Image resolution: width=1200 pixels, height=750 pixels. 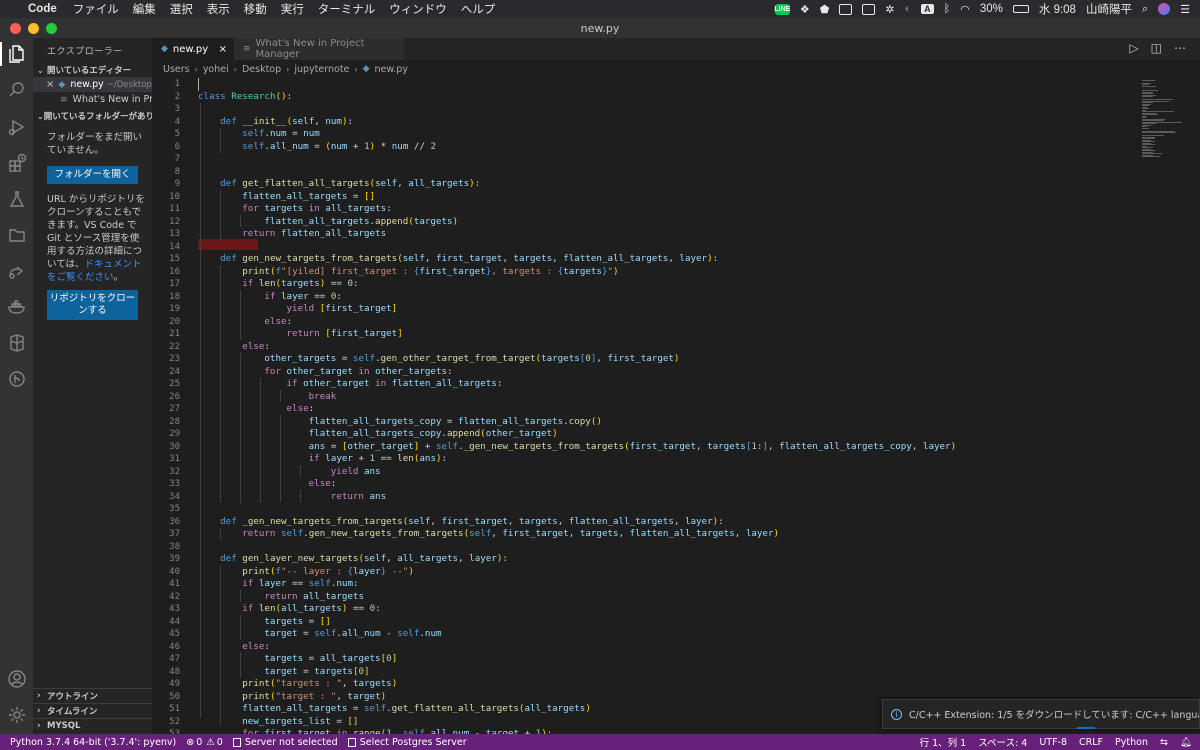 What do you see at coordinates (174, 659) in the screenshot?
I see `line-number: 47` at bounding box center [174, 659].